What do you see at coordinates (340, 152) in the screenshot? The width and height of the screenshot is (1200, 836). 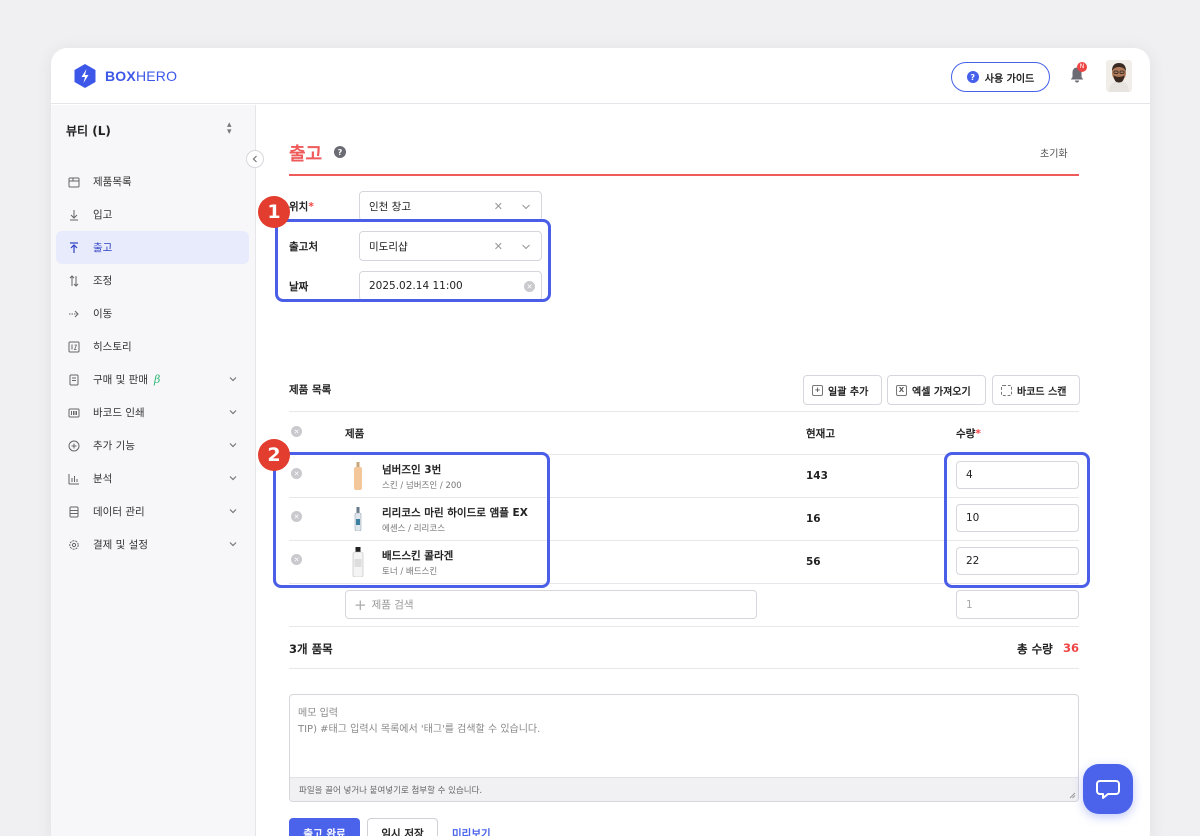 I see `help-icon: ?` at bounding box center [340, 152].